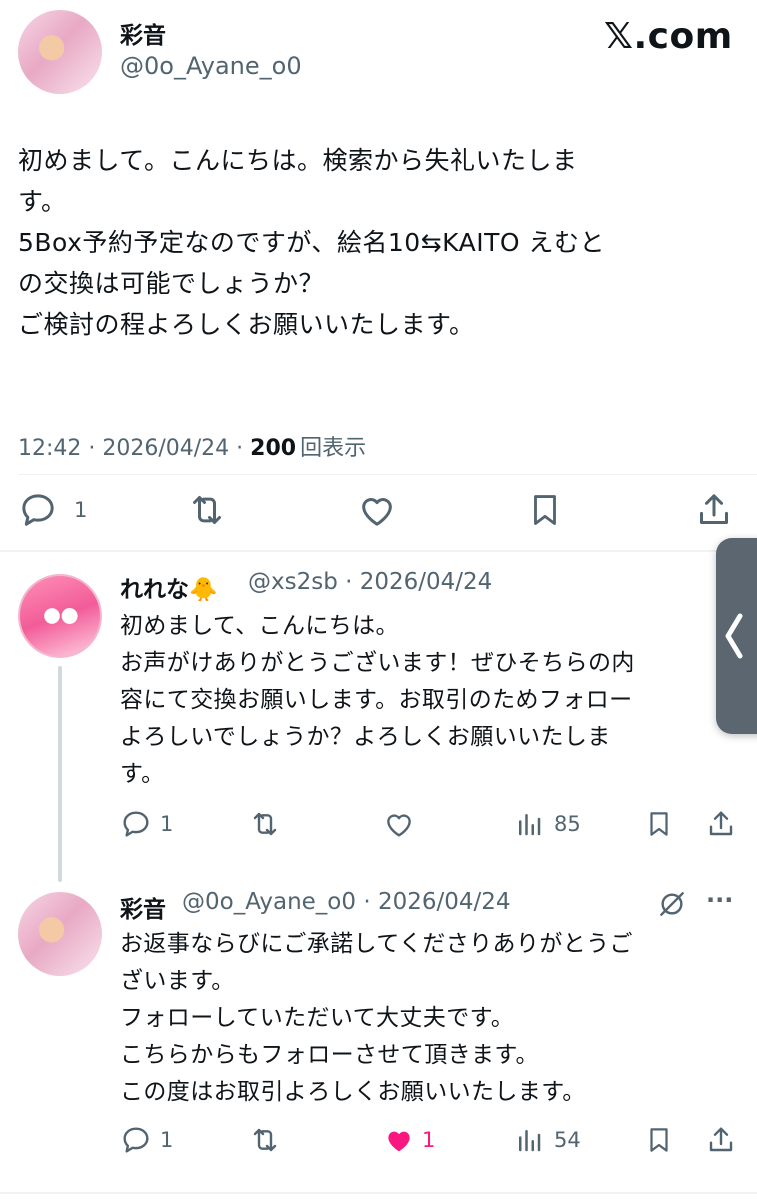  What do you see at coordinates (42, 201) in the screenshot?
I see `post-line: す。` at bounding box center [42, 201].